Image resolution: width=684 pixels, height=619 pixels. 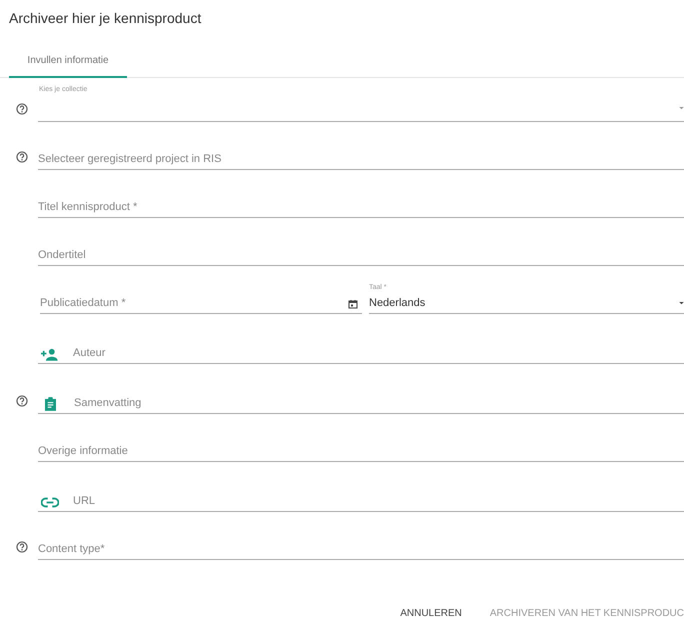 I want to click on calendar-icon, so click(x=353, y=304).